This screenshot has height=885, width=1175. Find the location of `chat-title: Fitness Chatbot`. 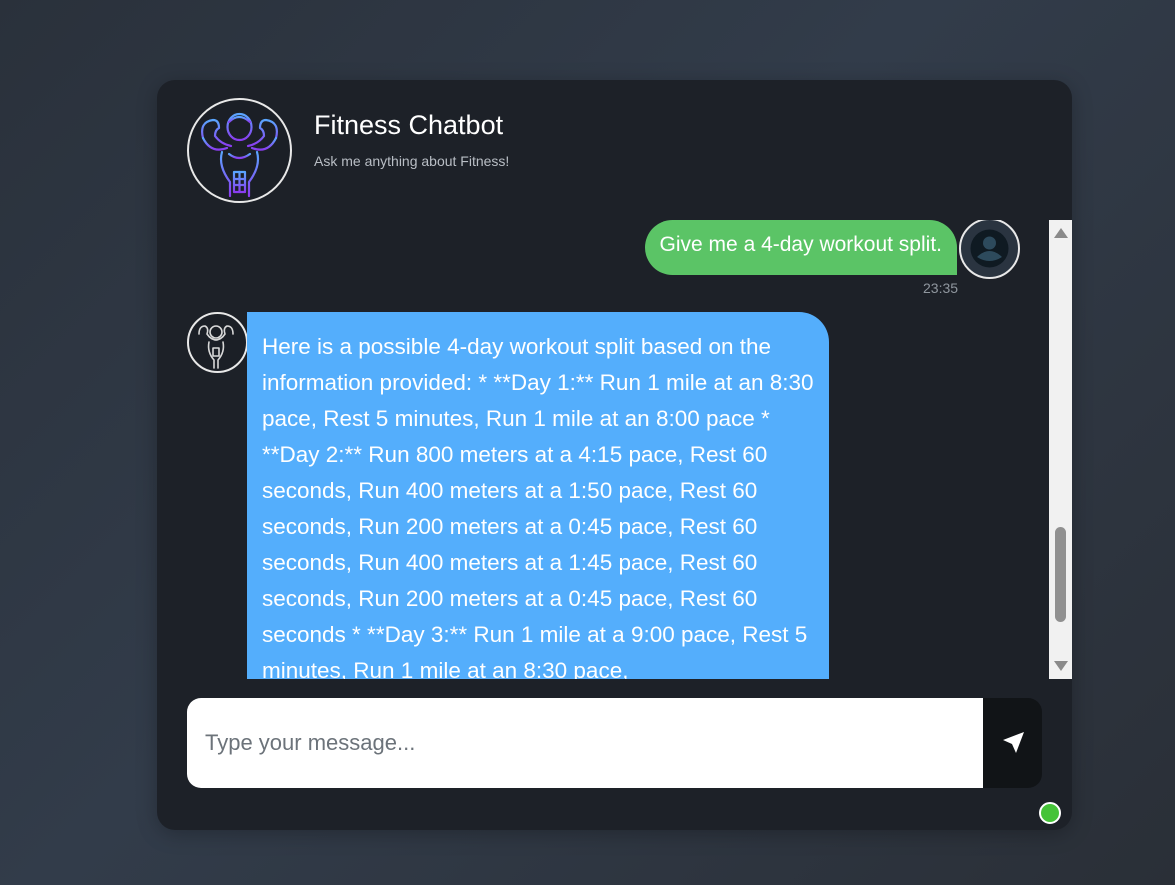

chat-title: Fitness Chatbot is located at coordinates (409, 125).